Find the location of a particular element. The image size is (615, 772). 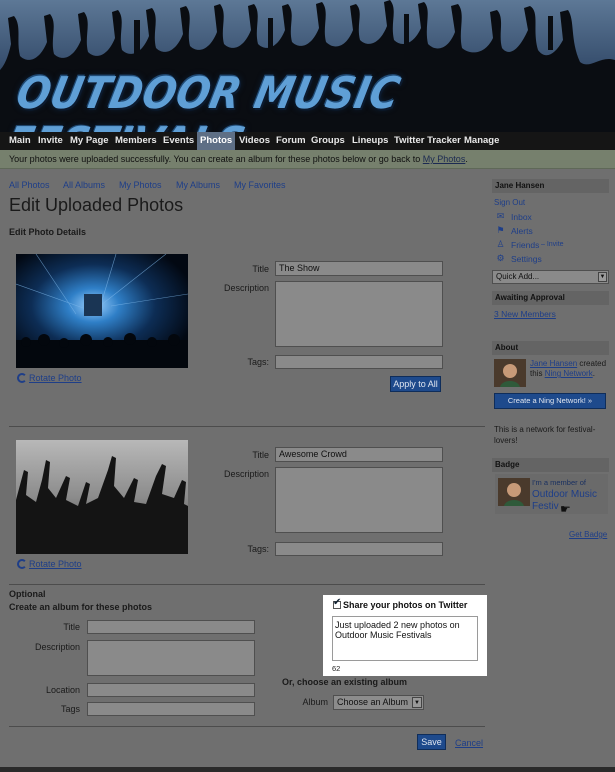

badge-network-line-2: Festiv is located at coordinates (545, 506).